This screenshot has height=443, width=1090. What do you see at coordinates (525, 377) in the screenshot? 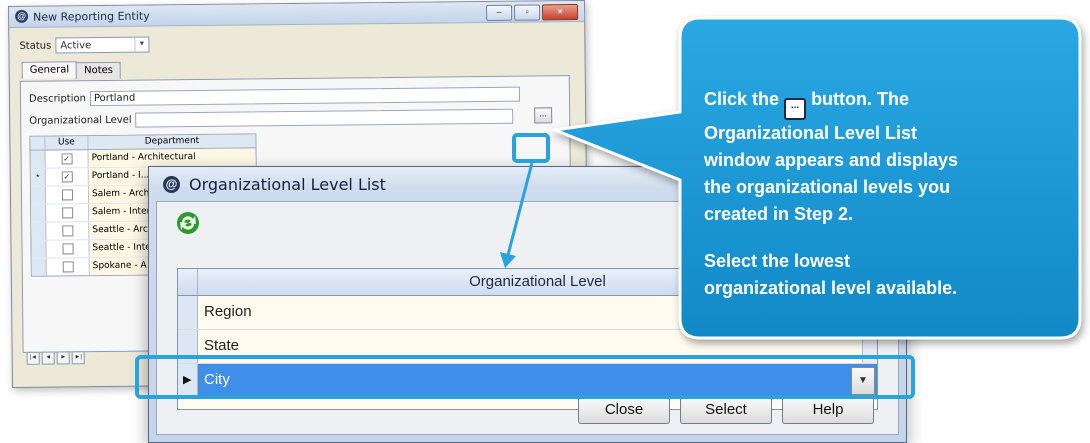
I see `city-row-highlight` at bounding box center [525, 377].